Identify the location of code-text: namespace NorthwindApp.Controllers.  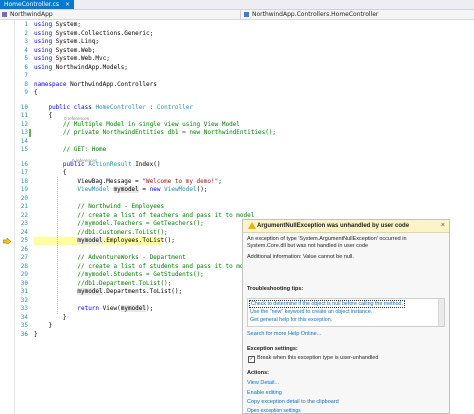
(95, 85).